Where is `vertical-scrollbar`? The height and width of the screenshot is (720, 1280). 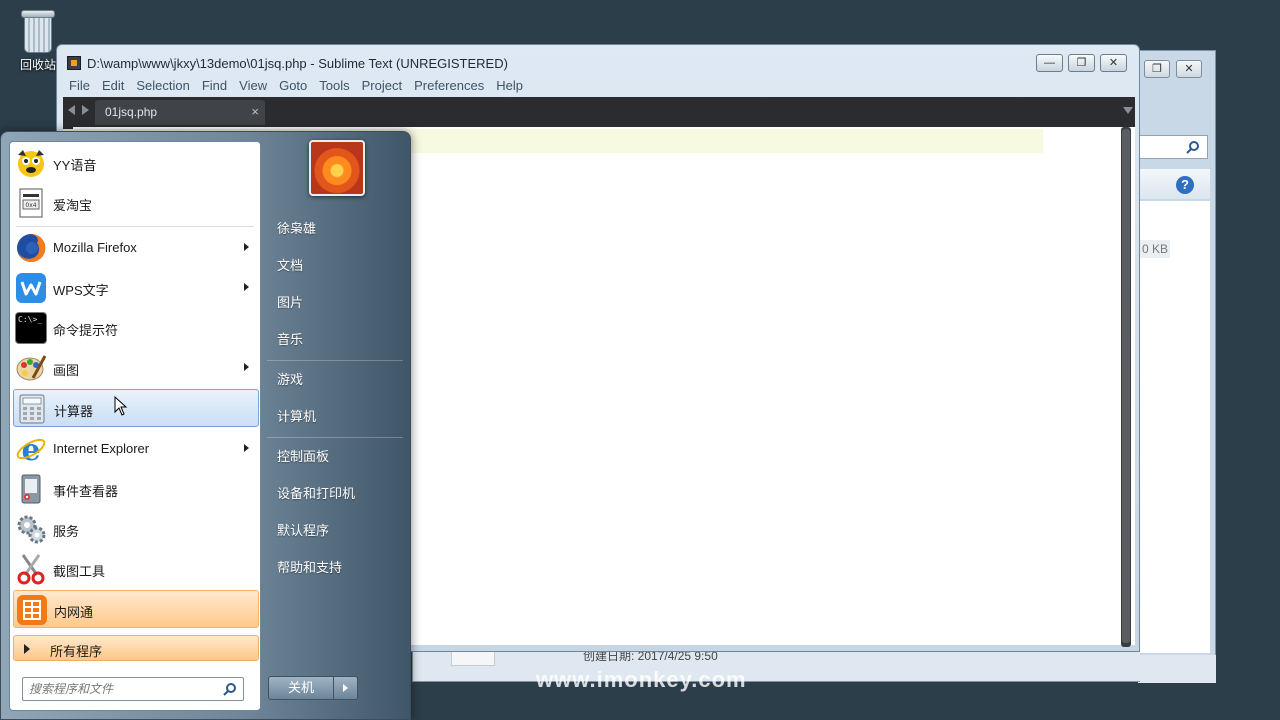 vertical-scrollbar is located at coordinates (1126, 387).